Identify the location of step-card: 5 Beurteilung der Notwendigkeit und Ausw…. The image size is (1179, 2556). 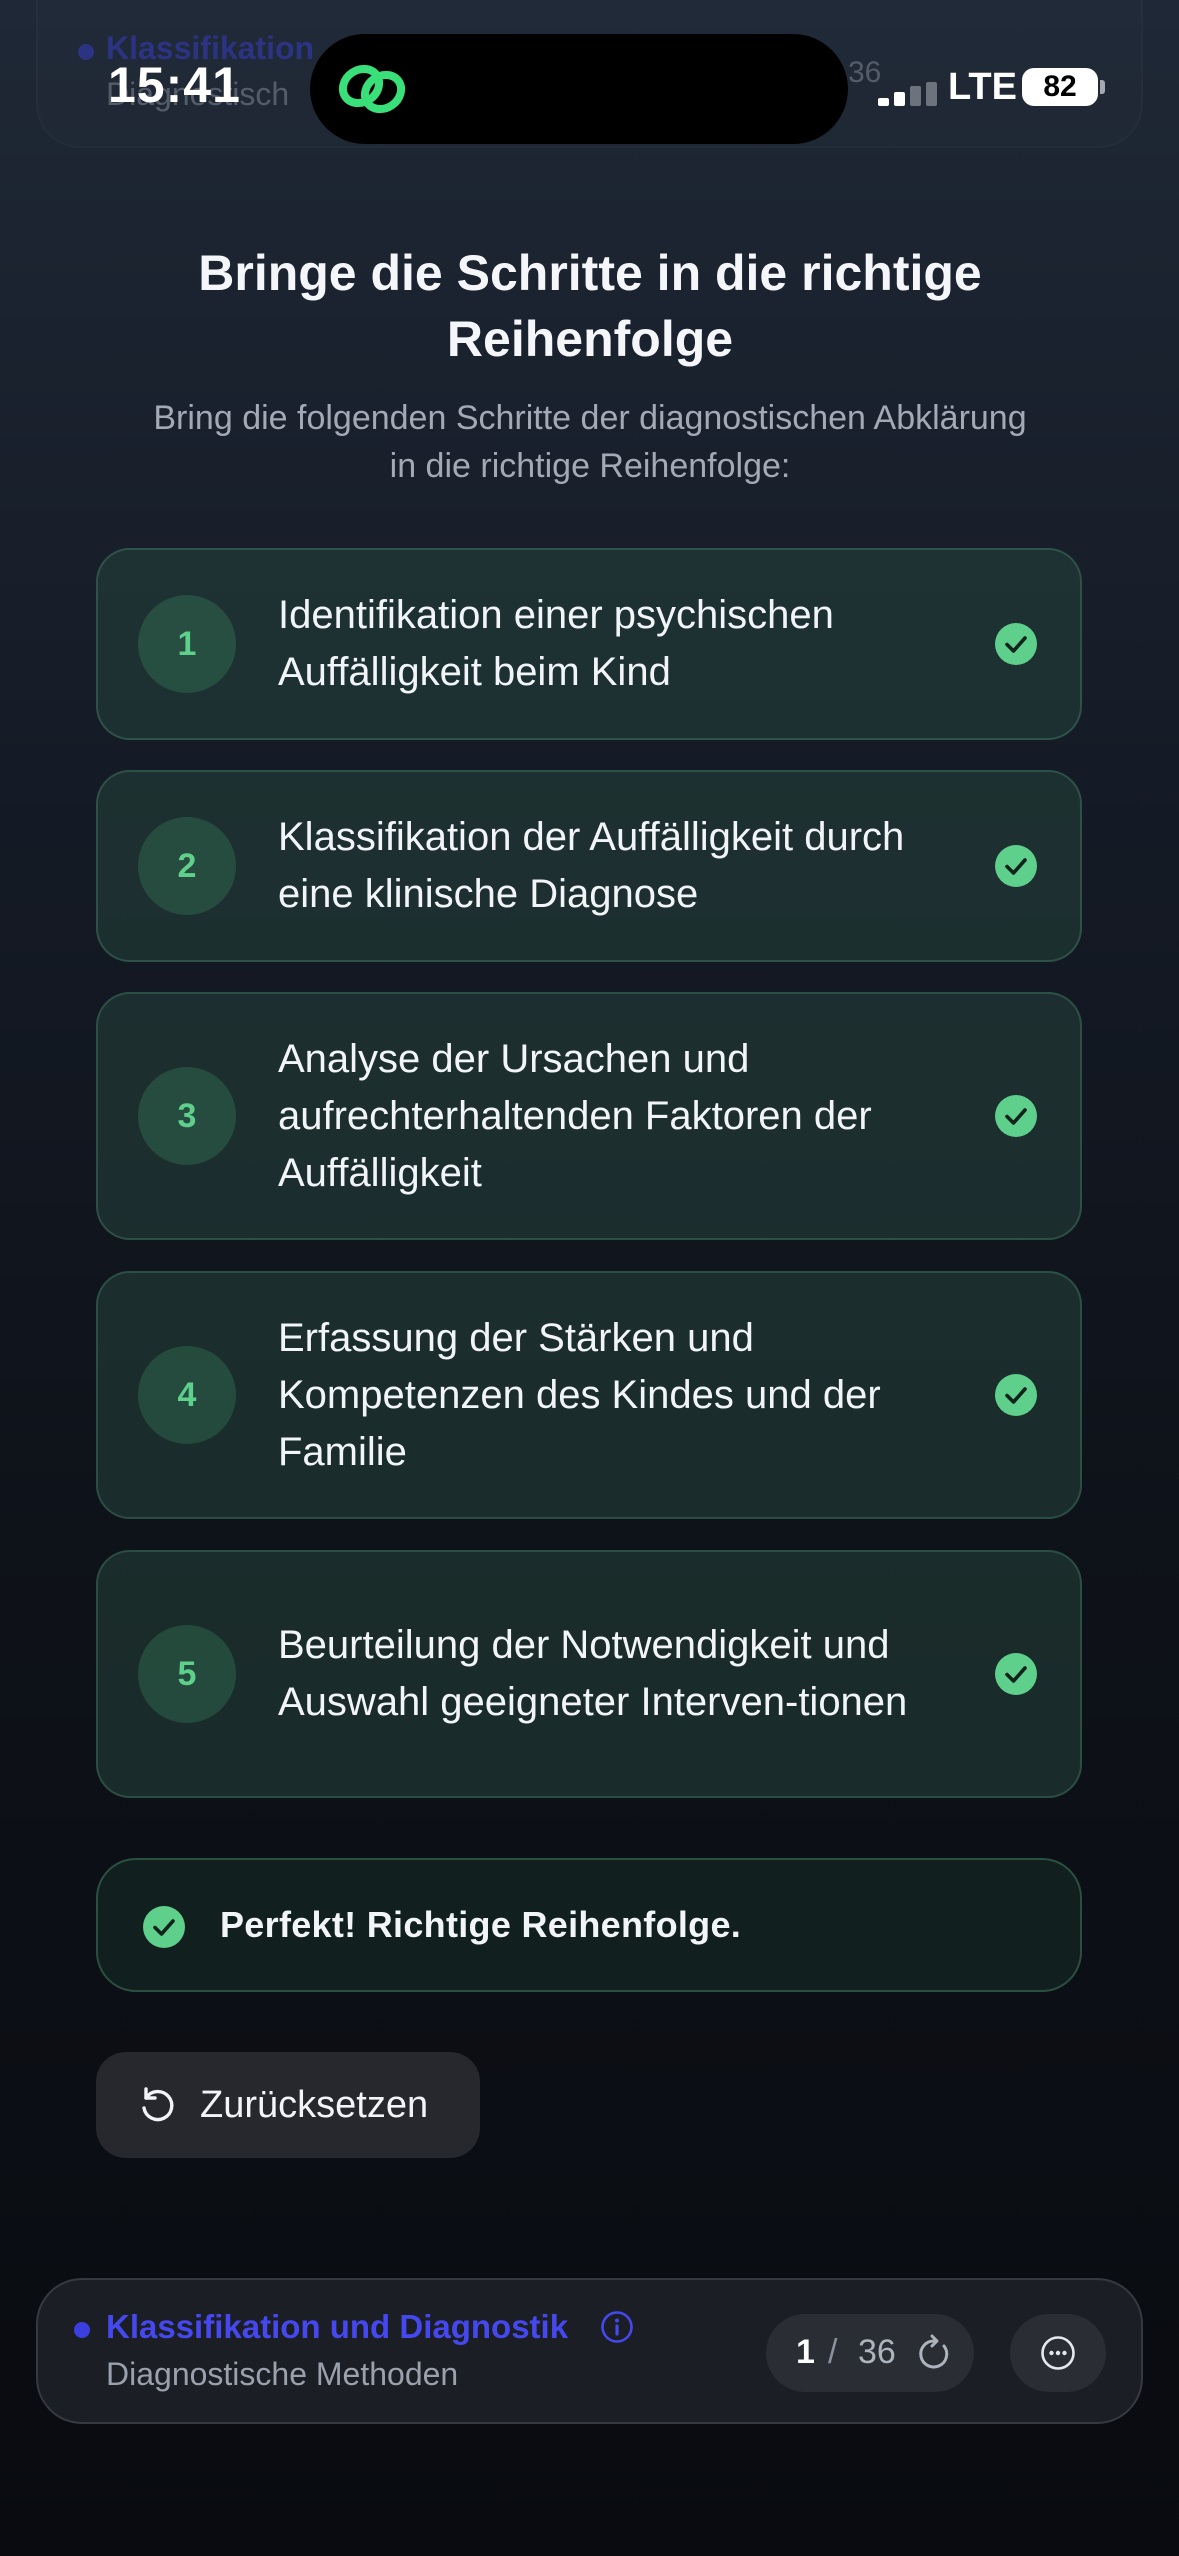
(589, 1674).